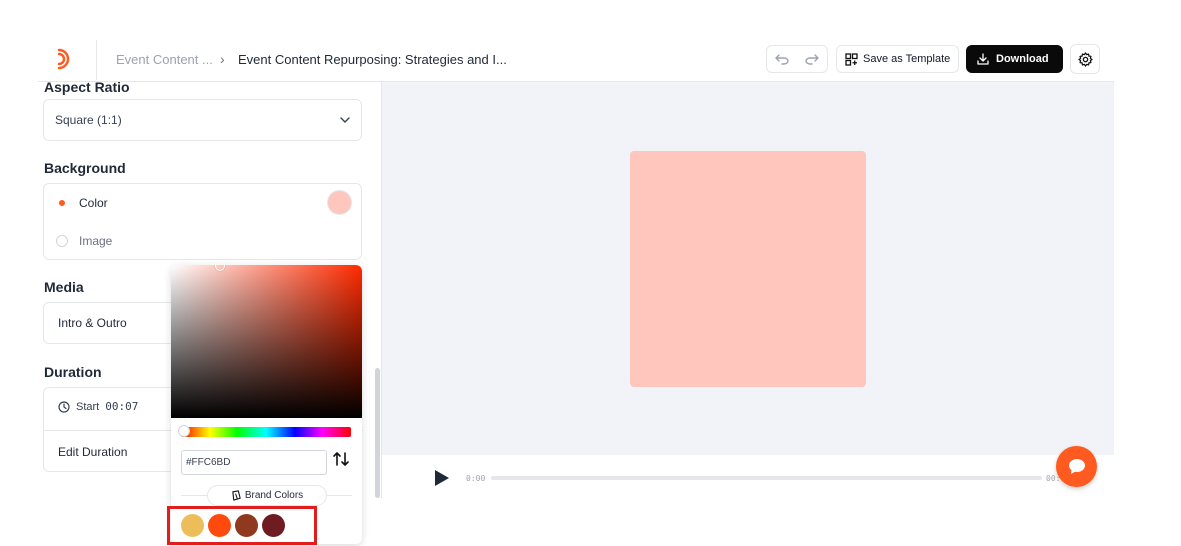 The width and height of the screenshot is (1181, 546). What do you see at coordinates (96, 241) in the screenshot?
I see `background-option-image-label: Image` at bounding box center [96, 241].